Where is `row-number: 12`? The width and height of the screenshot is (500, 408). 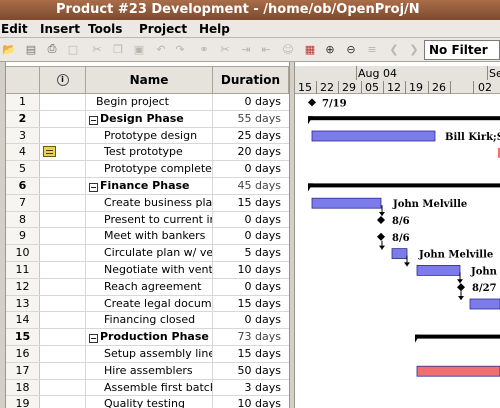
row-number: 12 is located at coordinates (23, 286).